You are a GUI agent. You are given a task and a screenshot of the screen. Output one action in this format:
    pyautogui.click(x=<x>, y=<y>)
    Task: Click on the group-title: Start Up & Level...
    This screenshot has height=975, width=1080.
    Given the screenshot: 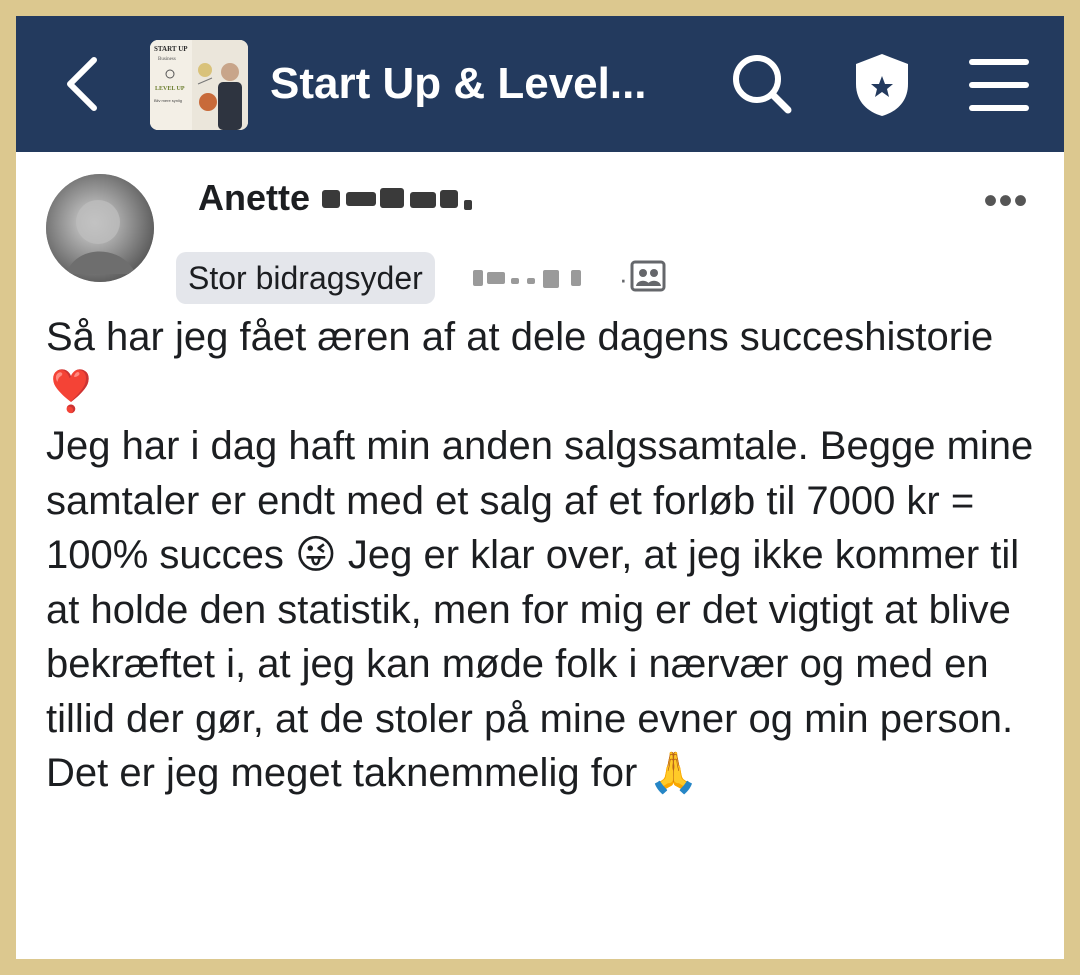 What is the action you would take?
    pyautogui.click(x=458, y=84)
    